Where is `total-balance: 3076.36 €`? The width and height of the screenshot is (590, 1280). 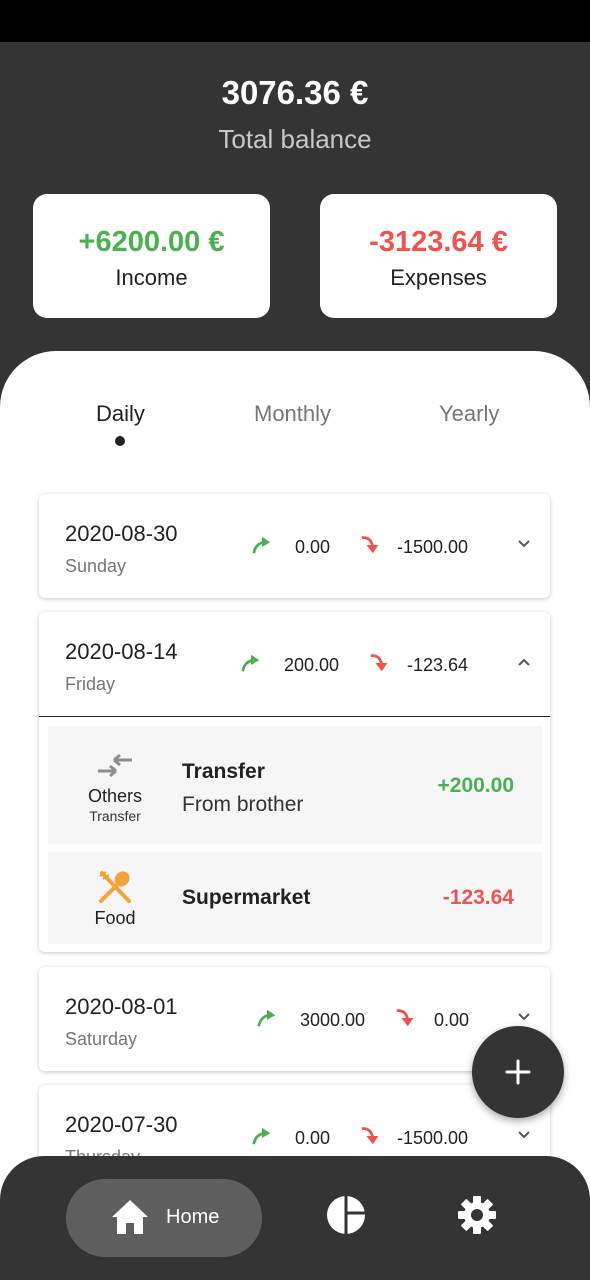 total-balance: 3076.36 € is located at coordinates (295, 92).